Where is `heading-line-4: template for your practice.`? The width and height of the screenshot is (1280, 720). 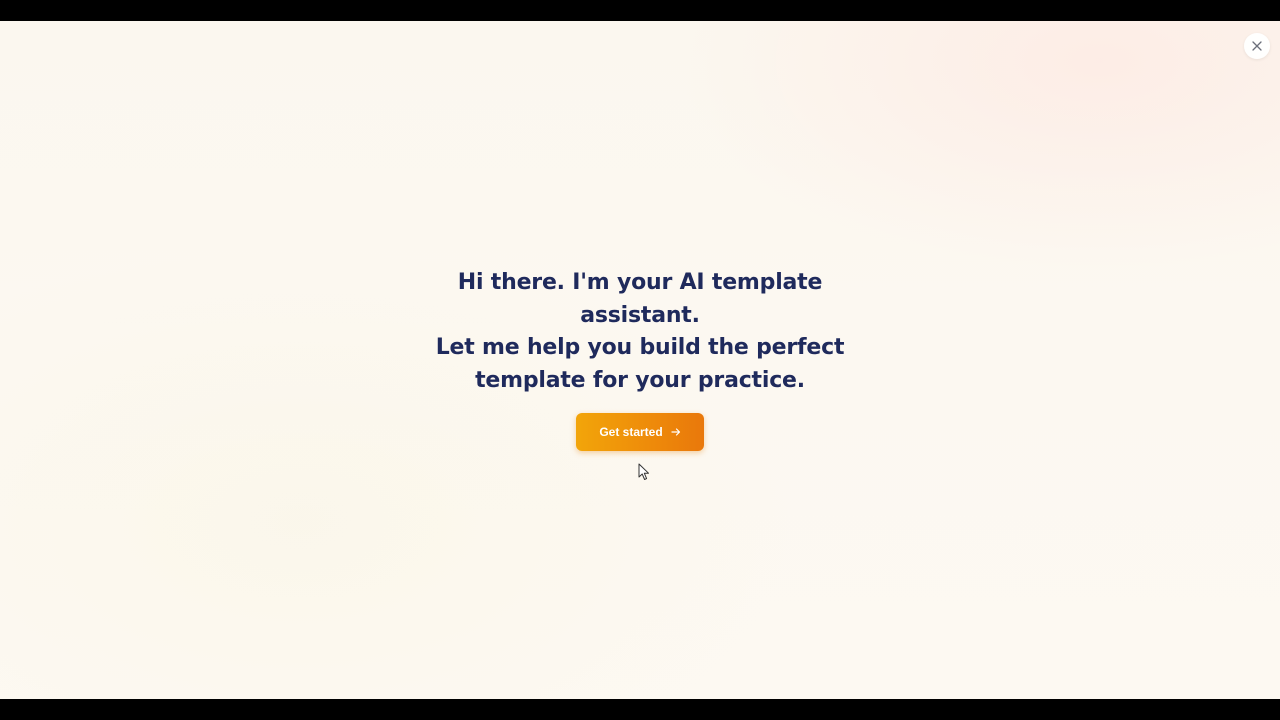
heading-line-4: template for your practice. is located at coordinates (640, 380).